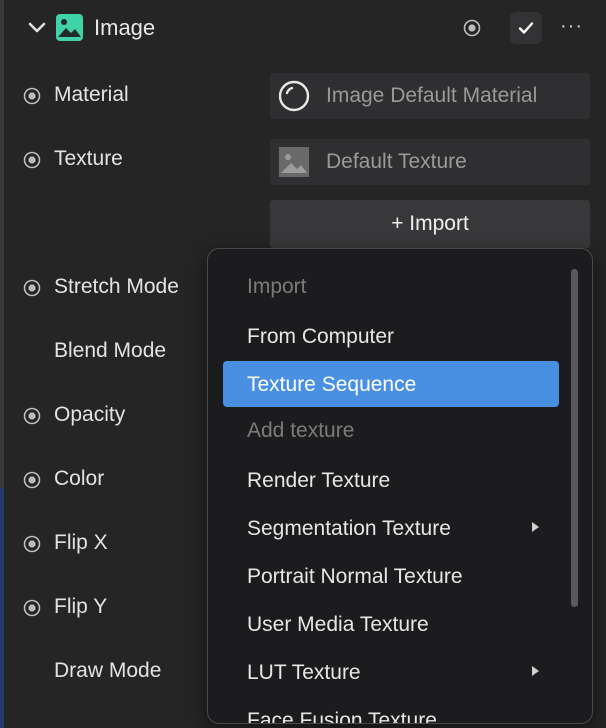 This screenshot has height=728, width=606. I want to click on menu-header-add-texture: Add texture, so click(301, 430).